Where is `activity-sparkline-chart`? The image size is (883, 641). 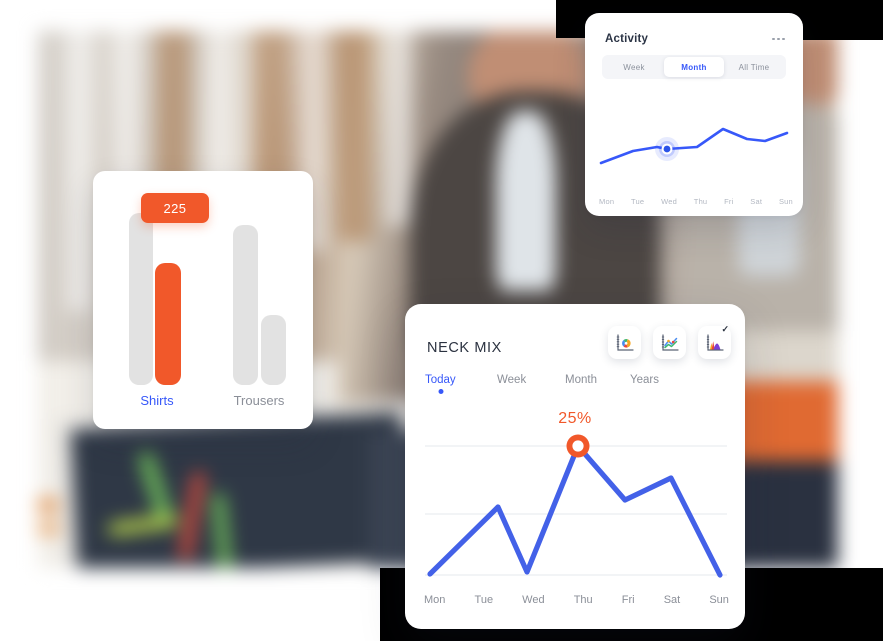
activity-sparkline-chart is located at coordinates (694, 146).